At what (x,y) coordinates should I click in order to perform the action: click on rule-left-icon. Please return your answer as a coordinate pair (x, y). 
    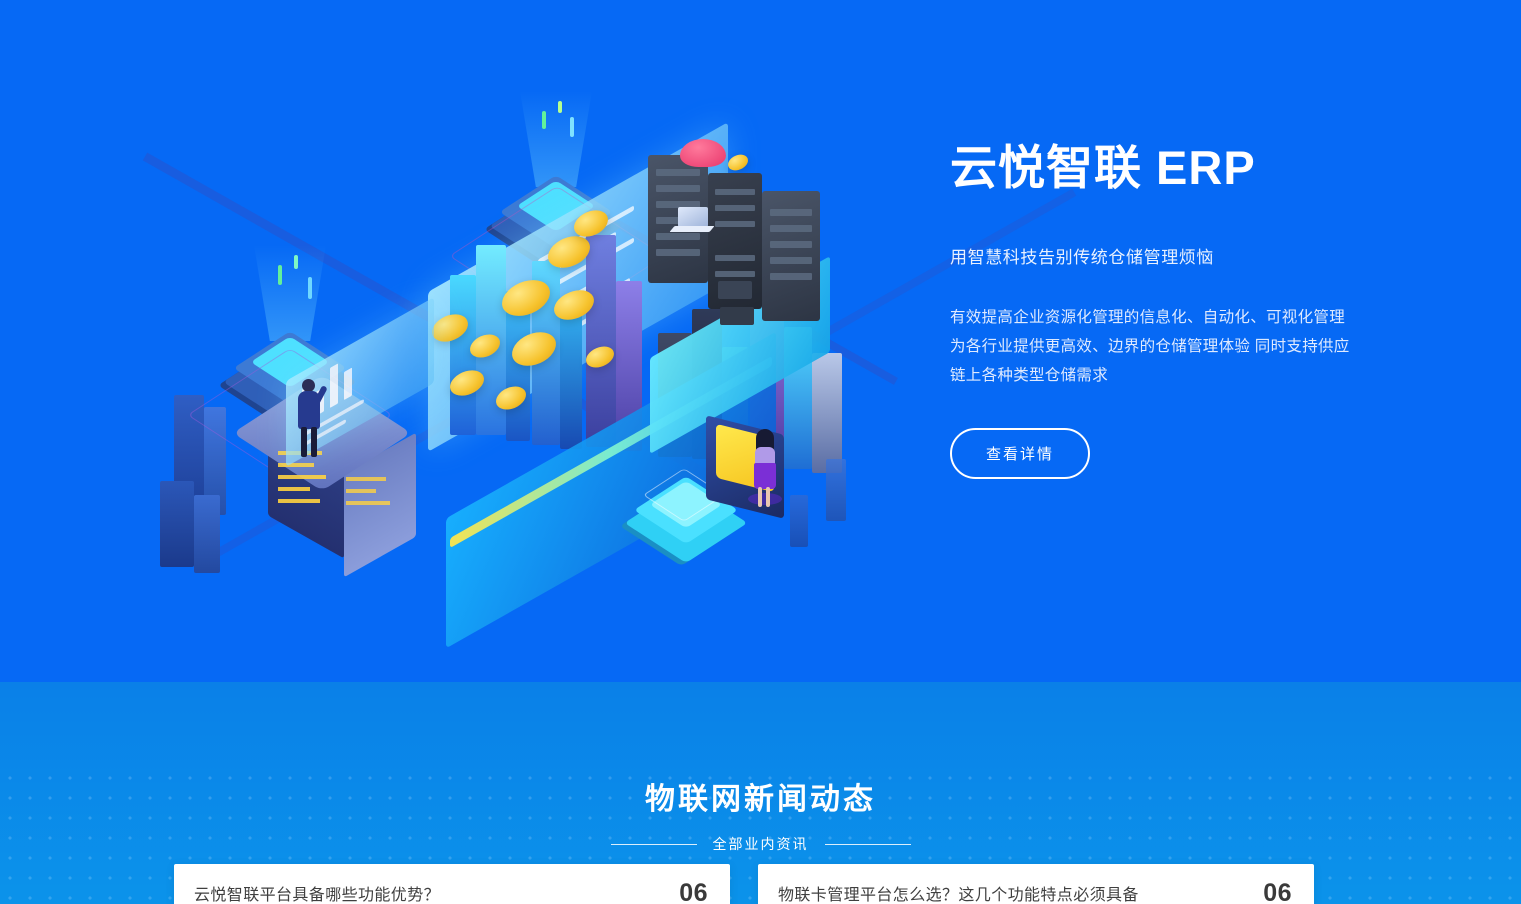
    Looking at the image, I should click on (653, 844).